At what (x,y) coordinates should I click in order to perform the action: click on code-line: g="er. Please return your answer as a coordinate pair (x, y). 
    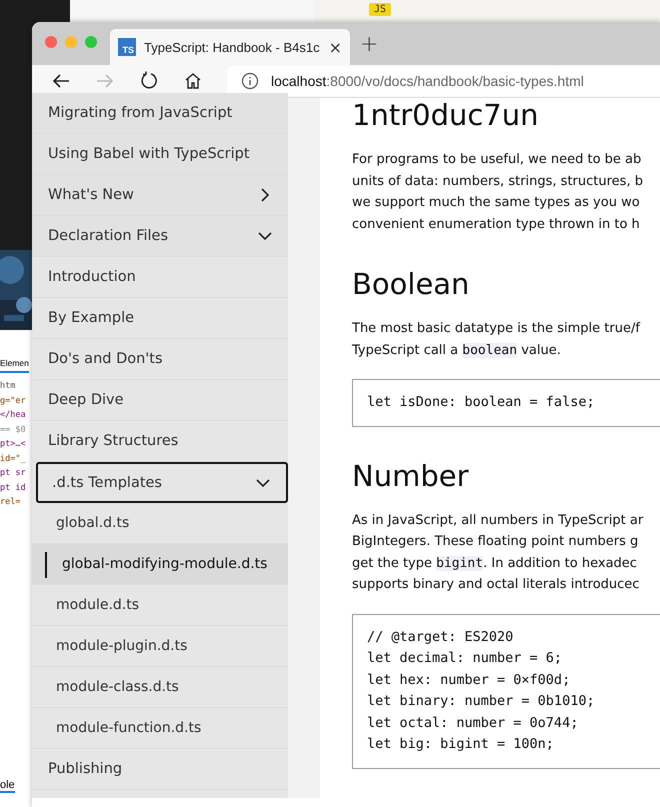
    Looking at the image, I should click on (13, 401).